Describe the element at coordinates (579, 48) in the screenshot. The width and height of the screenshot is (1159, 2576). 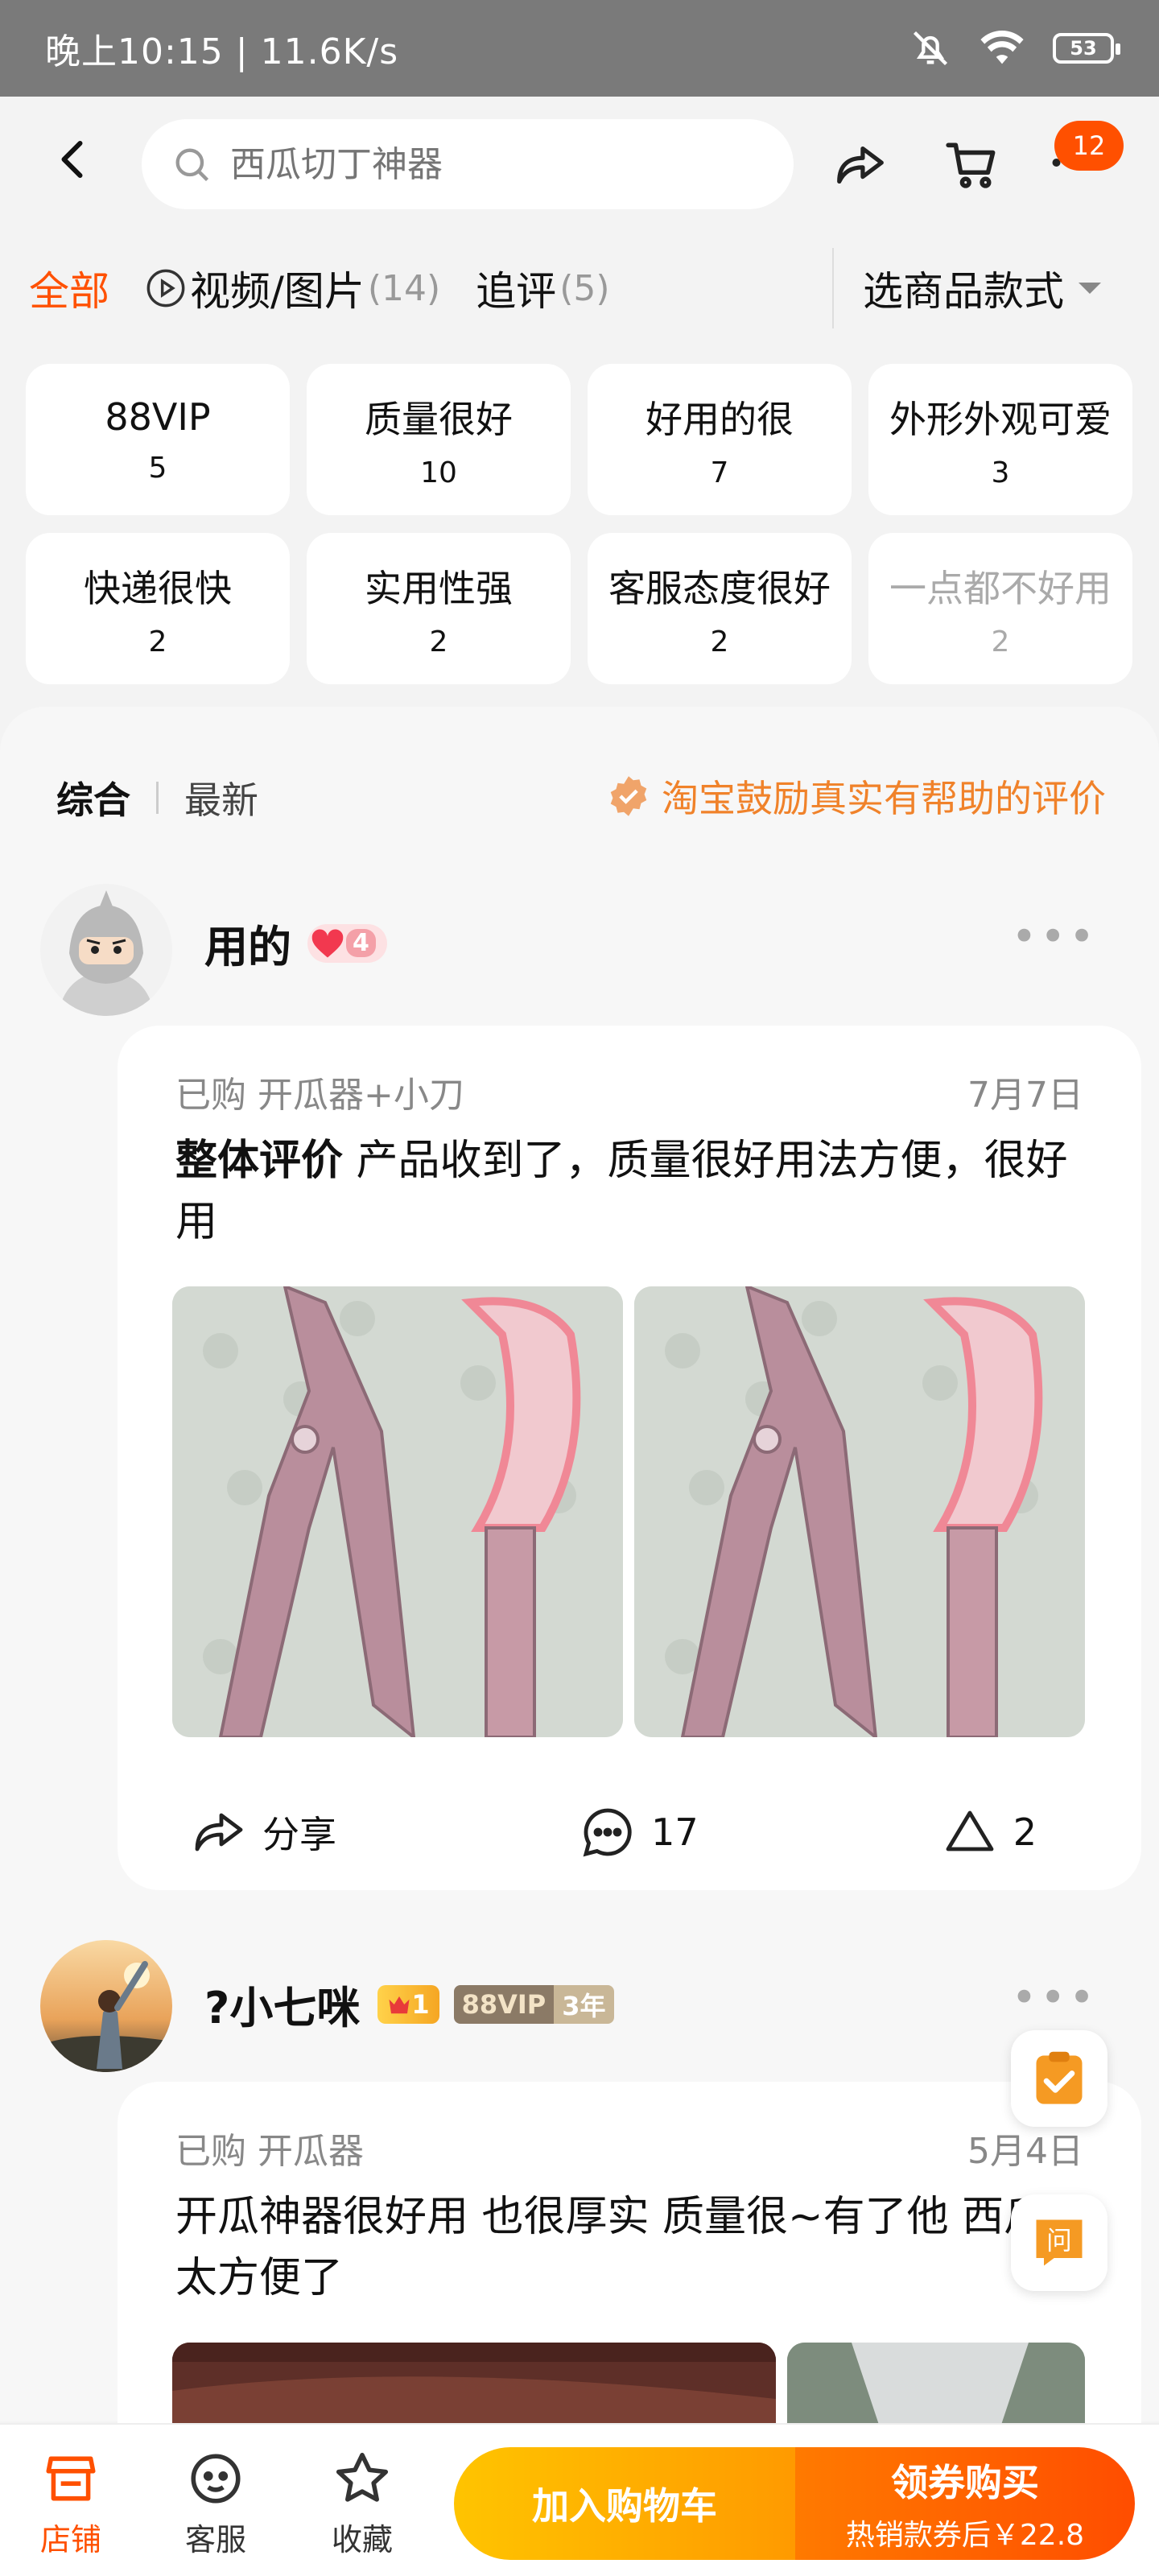
I see `status-bar: 晚上10:15 | 11.6K/s 53` at that location.